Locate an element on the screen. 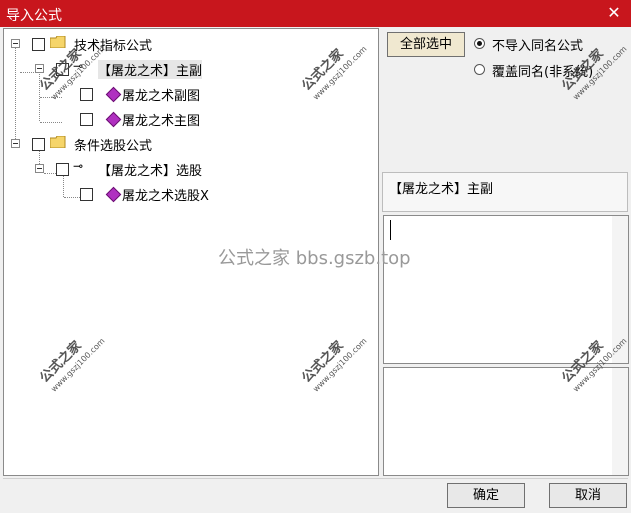 The image size is (631, 513). tree-node-label: 屠龙之术主图 is located at coordinates (161, 121).